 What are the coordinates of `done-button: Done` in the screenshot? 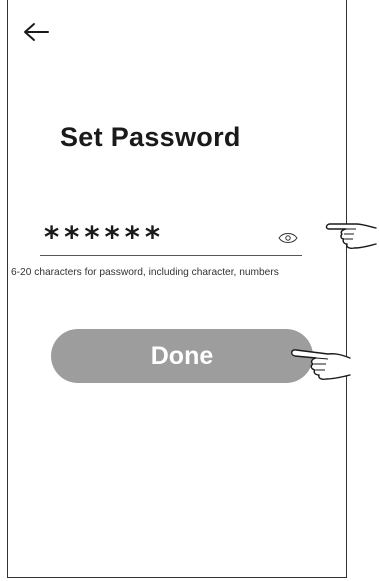 It's located at (182, 356).